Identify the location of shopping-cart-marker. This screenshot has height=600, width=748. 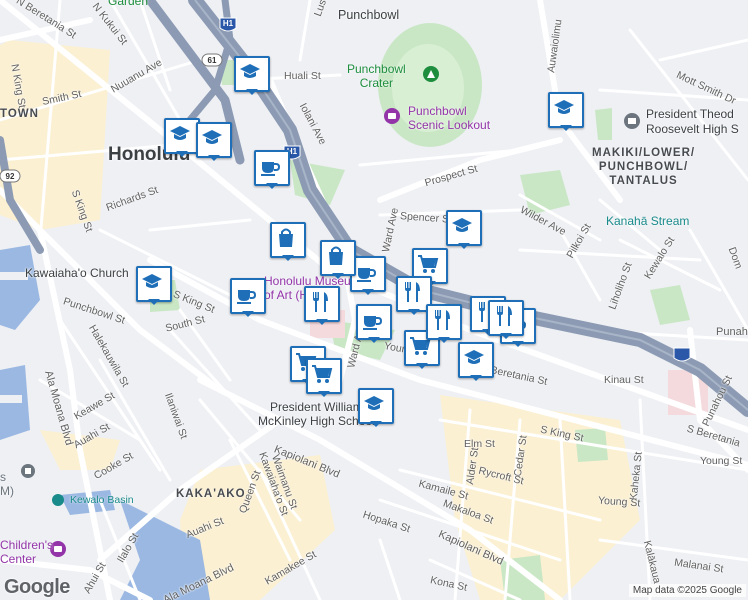
(324, 377).